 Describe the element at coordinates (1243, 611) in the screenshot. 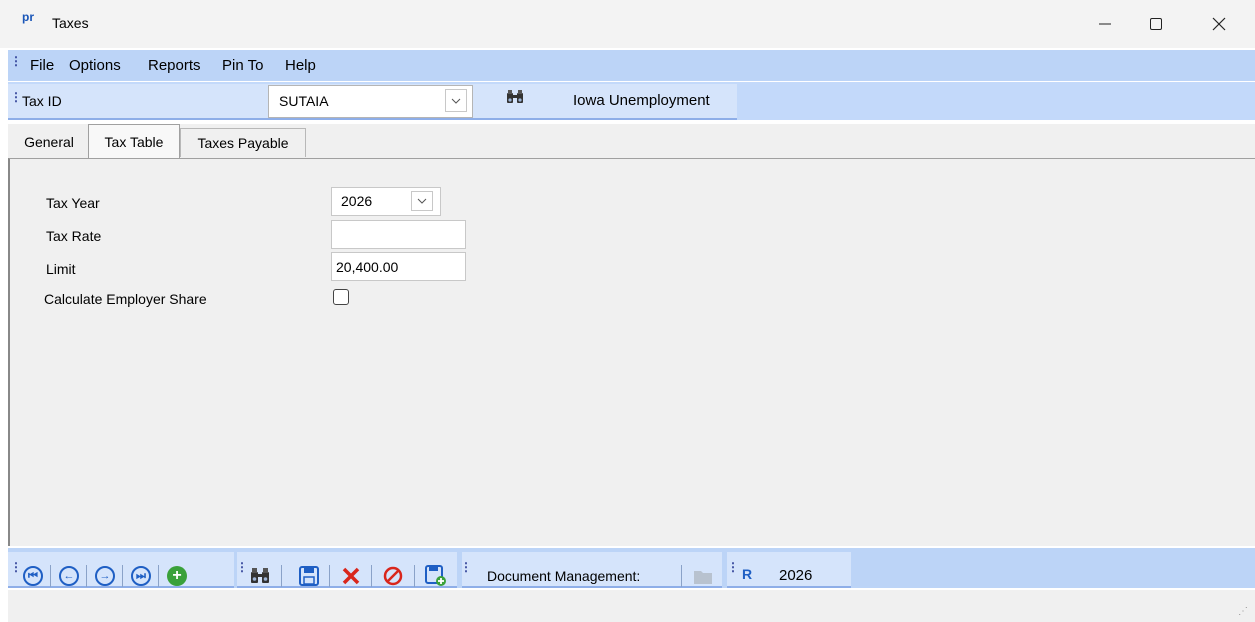

I see `resize-grip-icon: ⋰` at that location.